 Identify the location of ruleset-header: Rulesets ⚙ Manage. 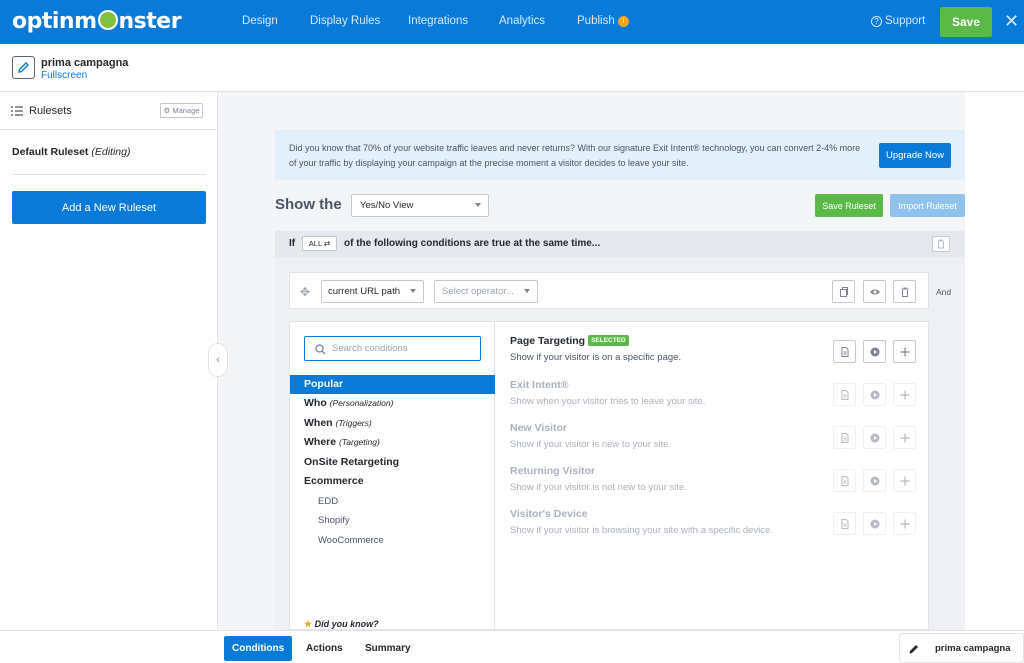
(109, 111).